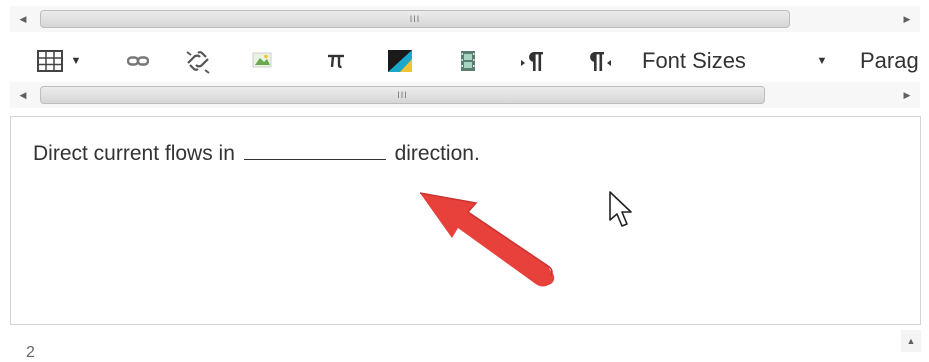 This screenshot has width=929, height=362. Describe the element at coordinates (437, 153) in the screenshot. I see `sentence-after-blank: direction.` at that location.